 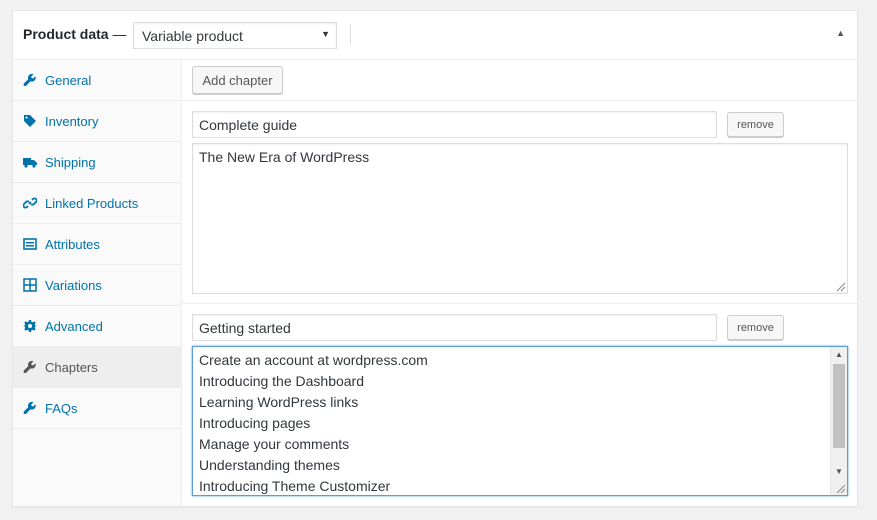 I want to click on tab-faqs-label: FAQs, so click(x=61, y=408).